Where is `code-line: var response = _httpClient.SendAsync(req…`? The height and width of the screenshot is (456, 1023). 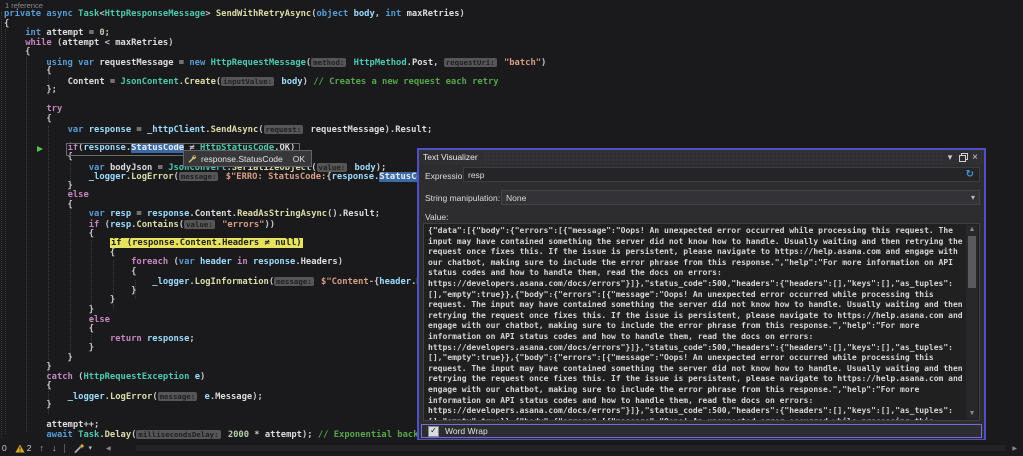 code-line: var response = _httpClient.SendAsync(req… is located at coordinates (250, 129).